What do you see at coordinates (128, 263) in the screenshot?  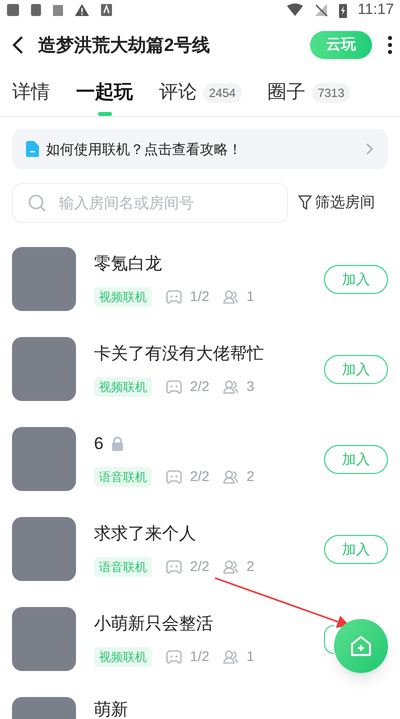 I see `room-name: 零氪白龙` at bounding box center [128, 263].